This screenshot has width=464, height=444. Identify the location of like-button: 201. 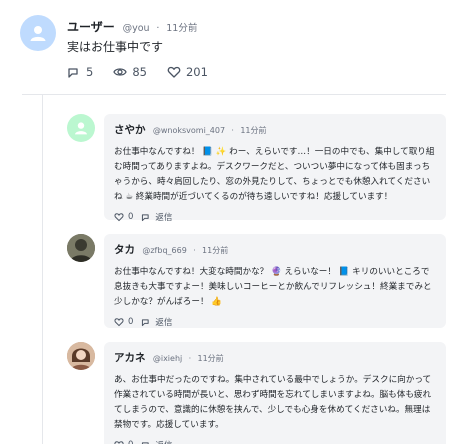
(187, 72).